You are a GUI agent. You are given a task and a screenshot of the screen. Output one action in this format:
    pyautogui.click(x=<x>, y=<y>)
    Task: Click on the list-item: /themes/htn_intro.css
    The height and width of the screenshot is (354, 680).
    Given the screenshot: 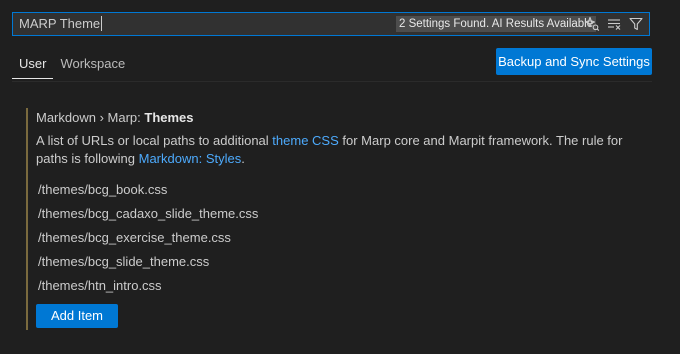 What is the action you would take?
    pyautogui.click(x=148, y=286)
    